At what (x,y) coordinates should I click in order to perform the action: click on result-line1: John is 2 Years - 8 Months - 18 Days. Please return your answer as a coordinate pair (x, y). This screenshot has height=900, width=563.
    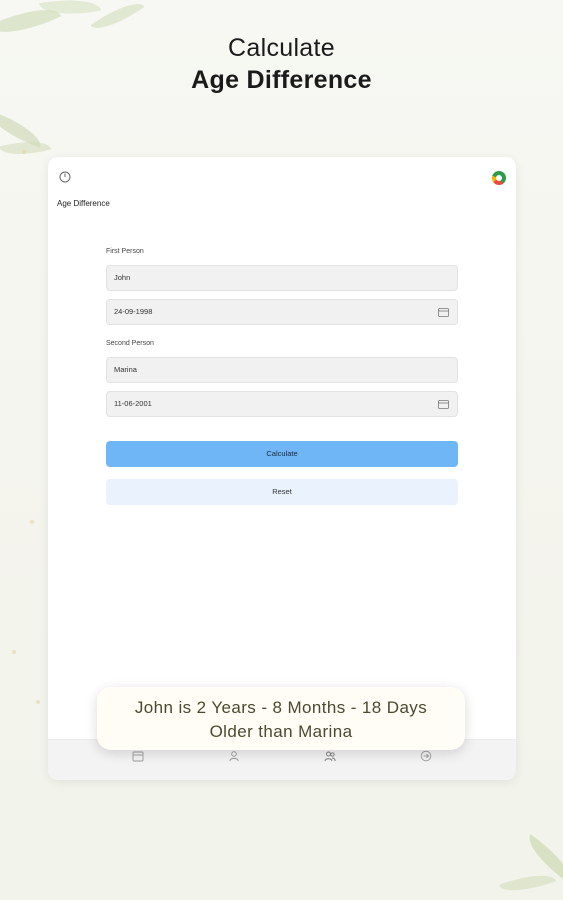
    Looking at the image, I should click on (281, 707).